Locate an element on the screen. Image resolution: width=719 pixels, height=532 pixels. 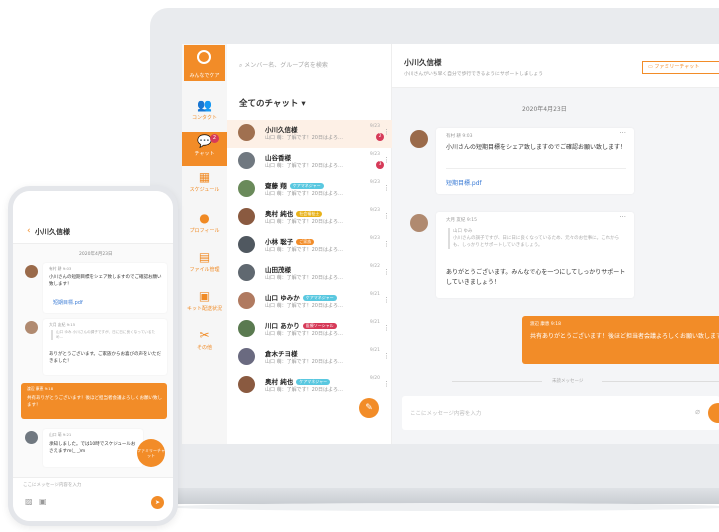
back-icon: ‹ is located at coordinates (29, 231).